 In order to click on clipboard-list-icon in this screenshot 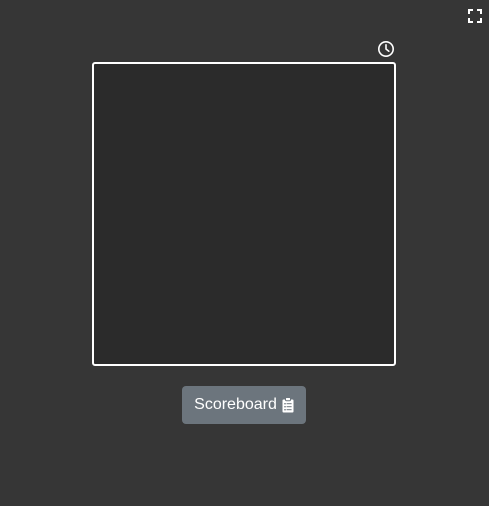, I will do `click(288, 405)`.